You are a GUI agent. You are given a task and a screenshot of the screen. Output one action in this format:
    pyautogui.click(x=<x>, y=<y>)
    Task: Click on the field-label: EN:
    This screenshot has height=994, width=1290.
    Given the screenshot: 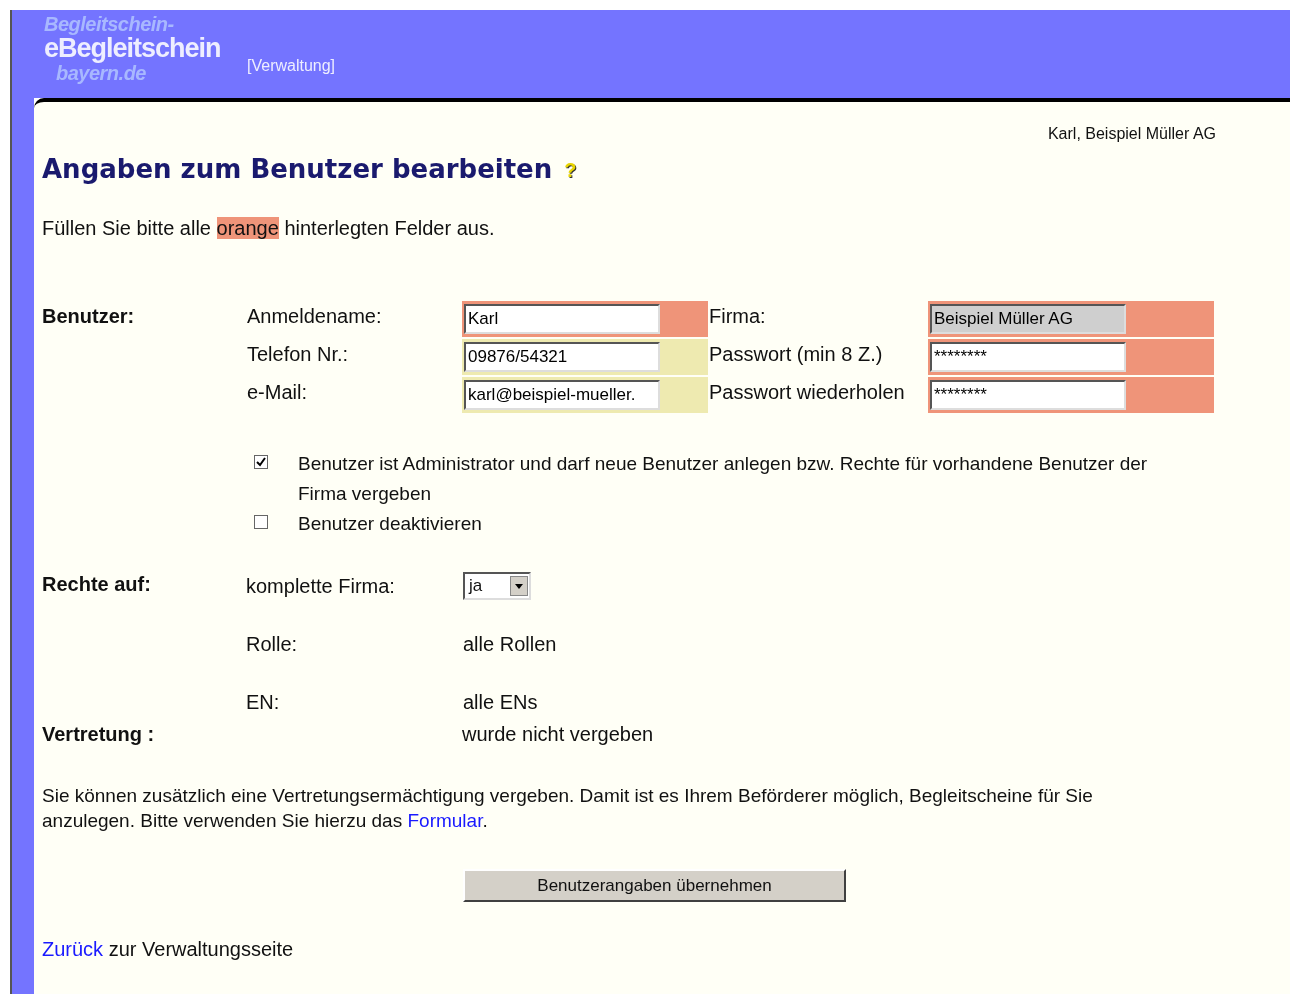 What is the action you would take?
    pyautogui.click(x=263, y=702)
    